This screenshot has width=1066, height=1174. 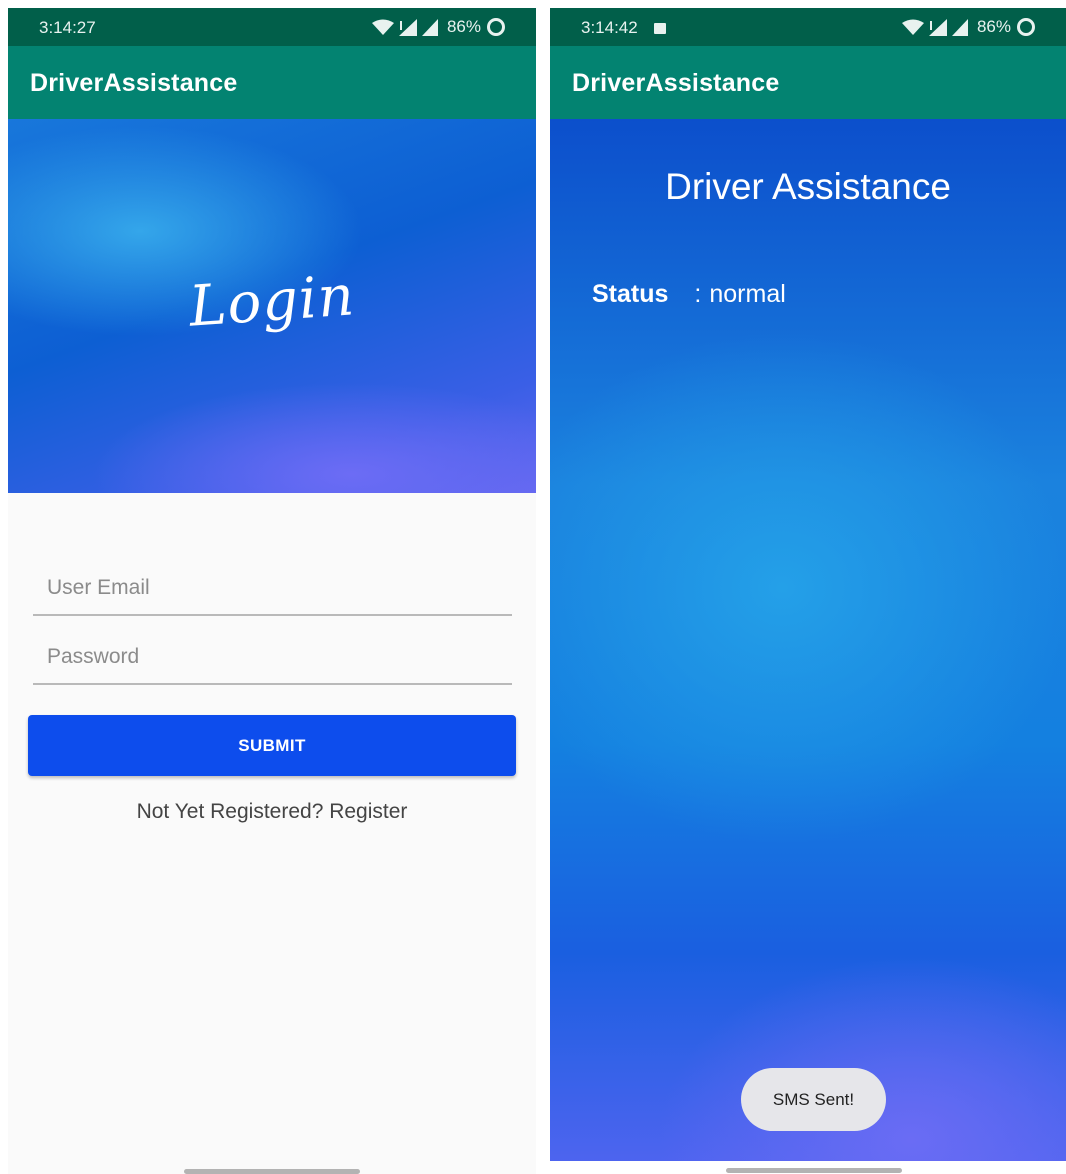 I want to click on sms-sent-toast: SMS Sent!, so click(x=813, y=1099).